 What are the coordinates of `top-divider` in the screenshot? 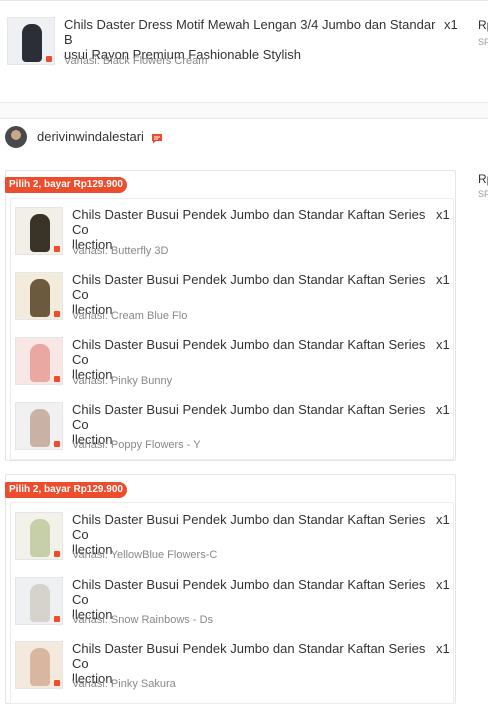 It's located at (244, 0).